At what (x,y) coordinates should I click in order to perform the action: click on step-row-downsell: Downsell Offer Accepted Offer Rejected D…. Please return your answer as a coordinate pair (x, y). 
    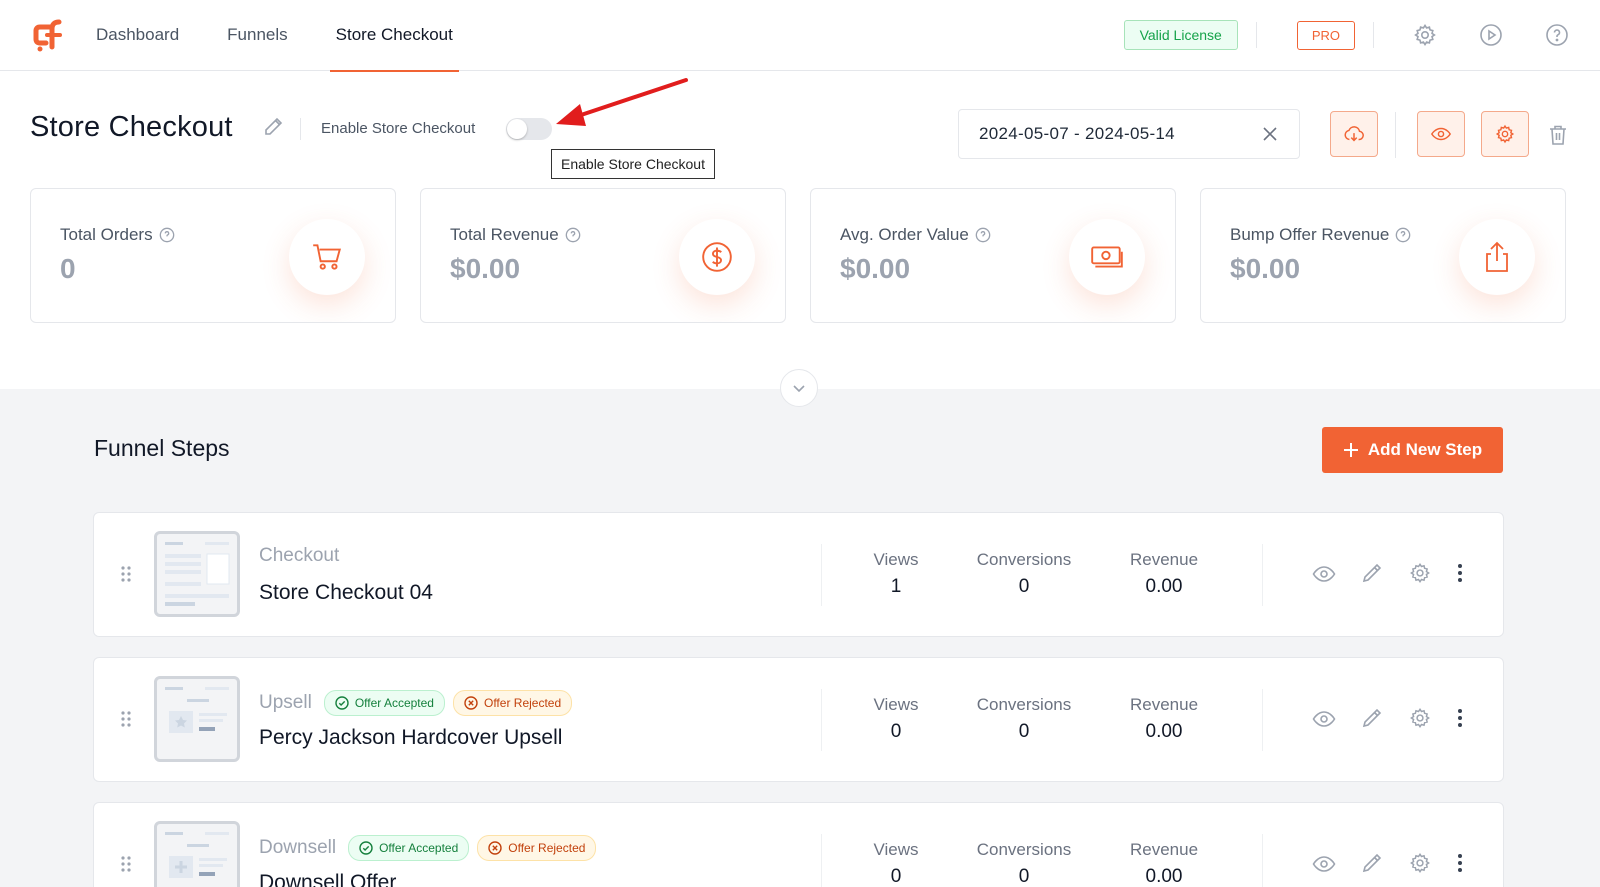
    Looking at the image, I should click on (798, 844).